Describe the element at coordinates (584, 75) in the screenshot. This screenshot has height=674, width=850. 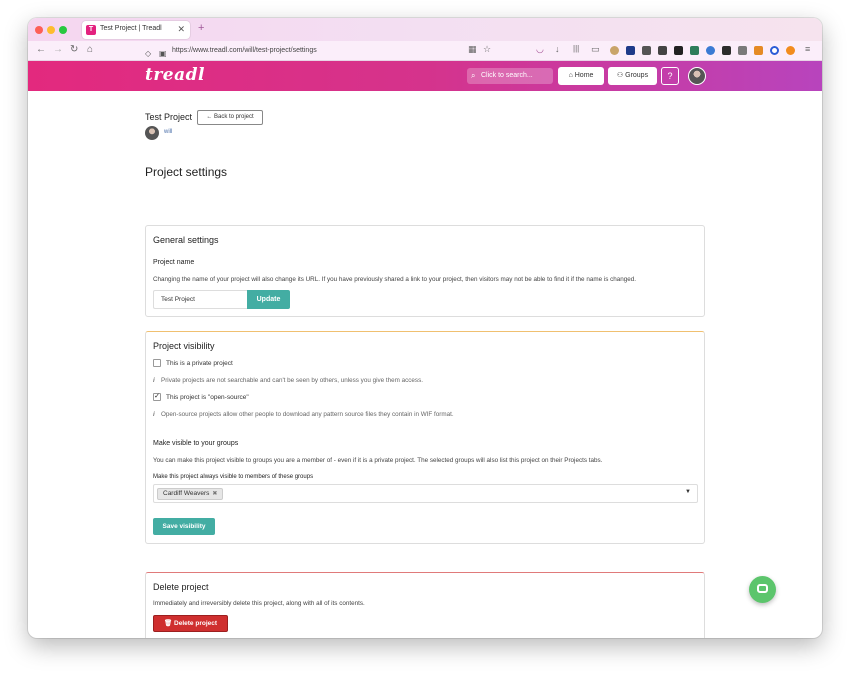
I see `home-button-label: Home` at that location.